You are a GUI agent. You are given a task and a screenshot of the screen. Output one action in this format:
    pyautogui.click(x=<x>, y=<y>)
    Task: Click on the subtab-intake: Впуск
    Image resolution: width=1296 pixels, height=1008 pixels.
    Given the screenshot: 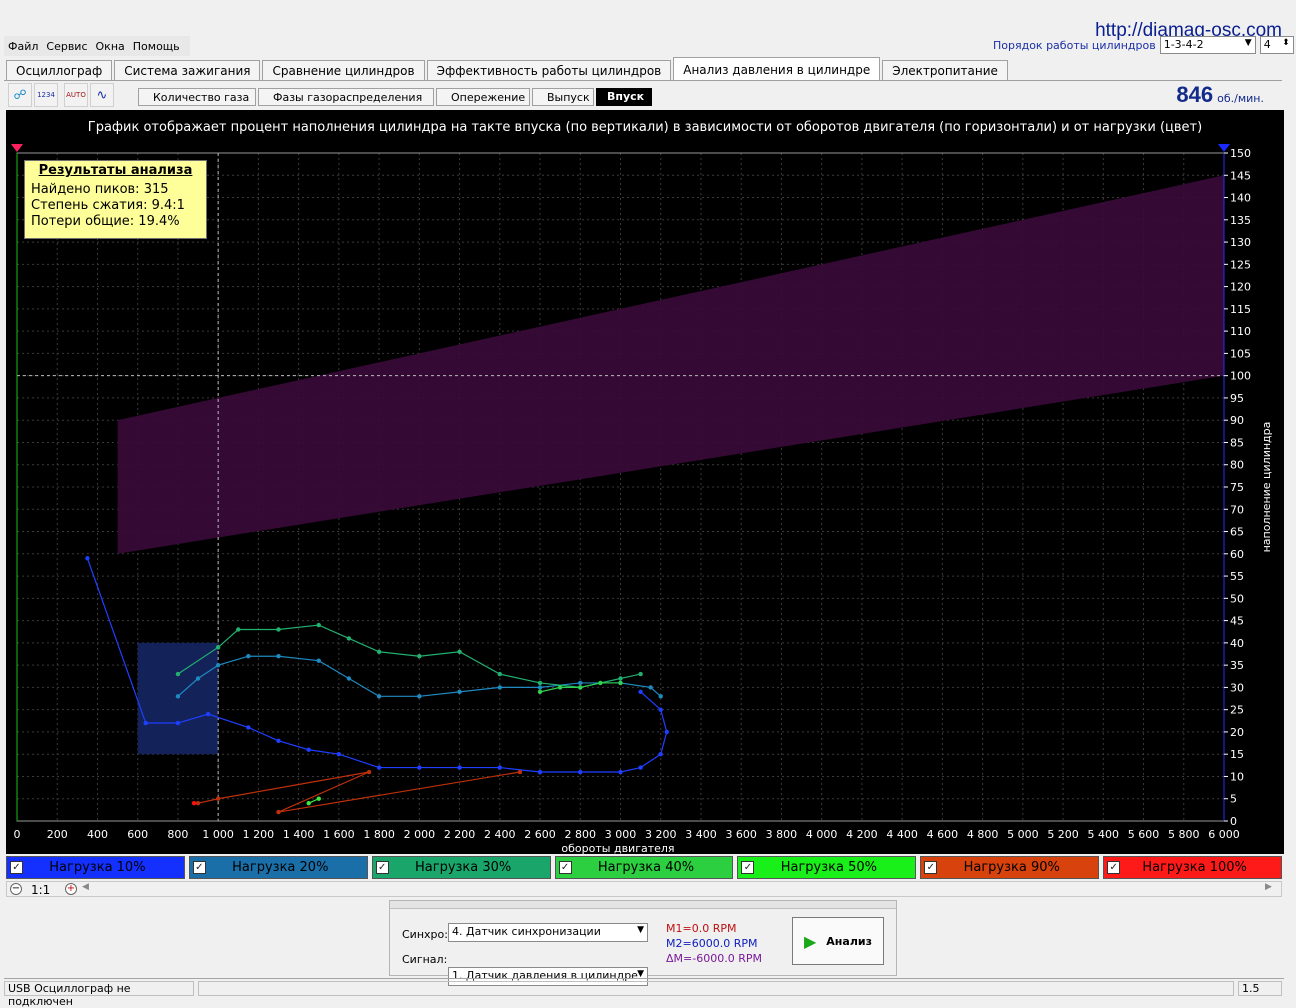 What is the action you would take?
    pyautogui.click(x=624, y=97)
    